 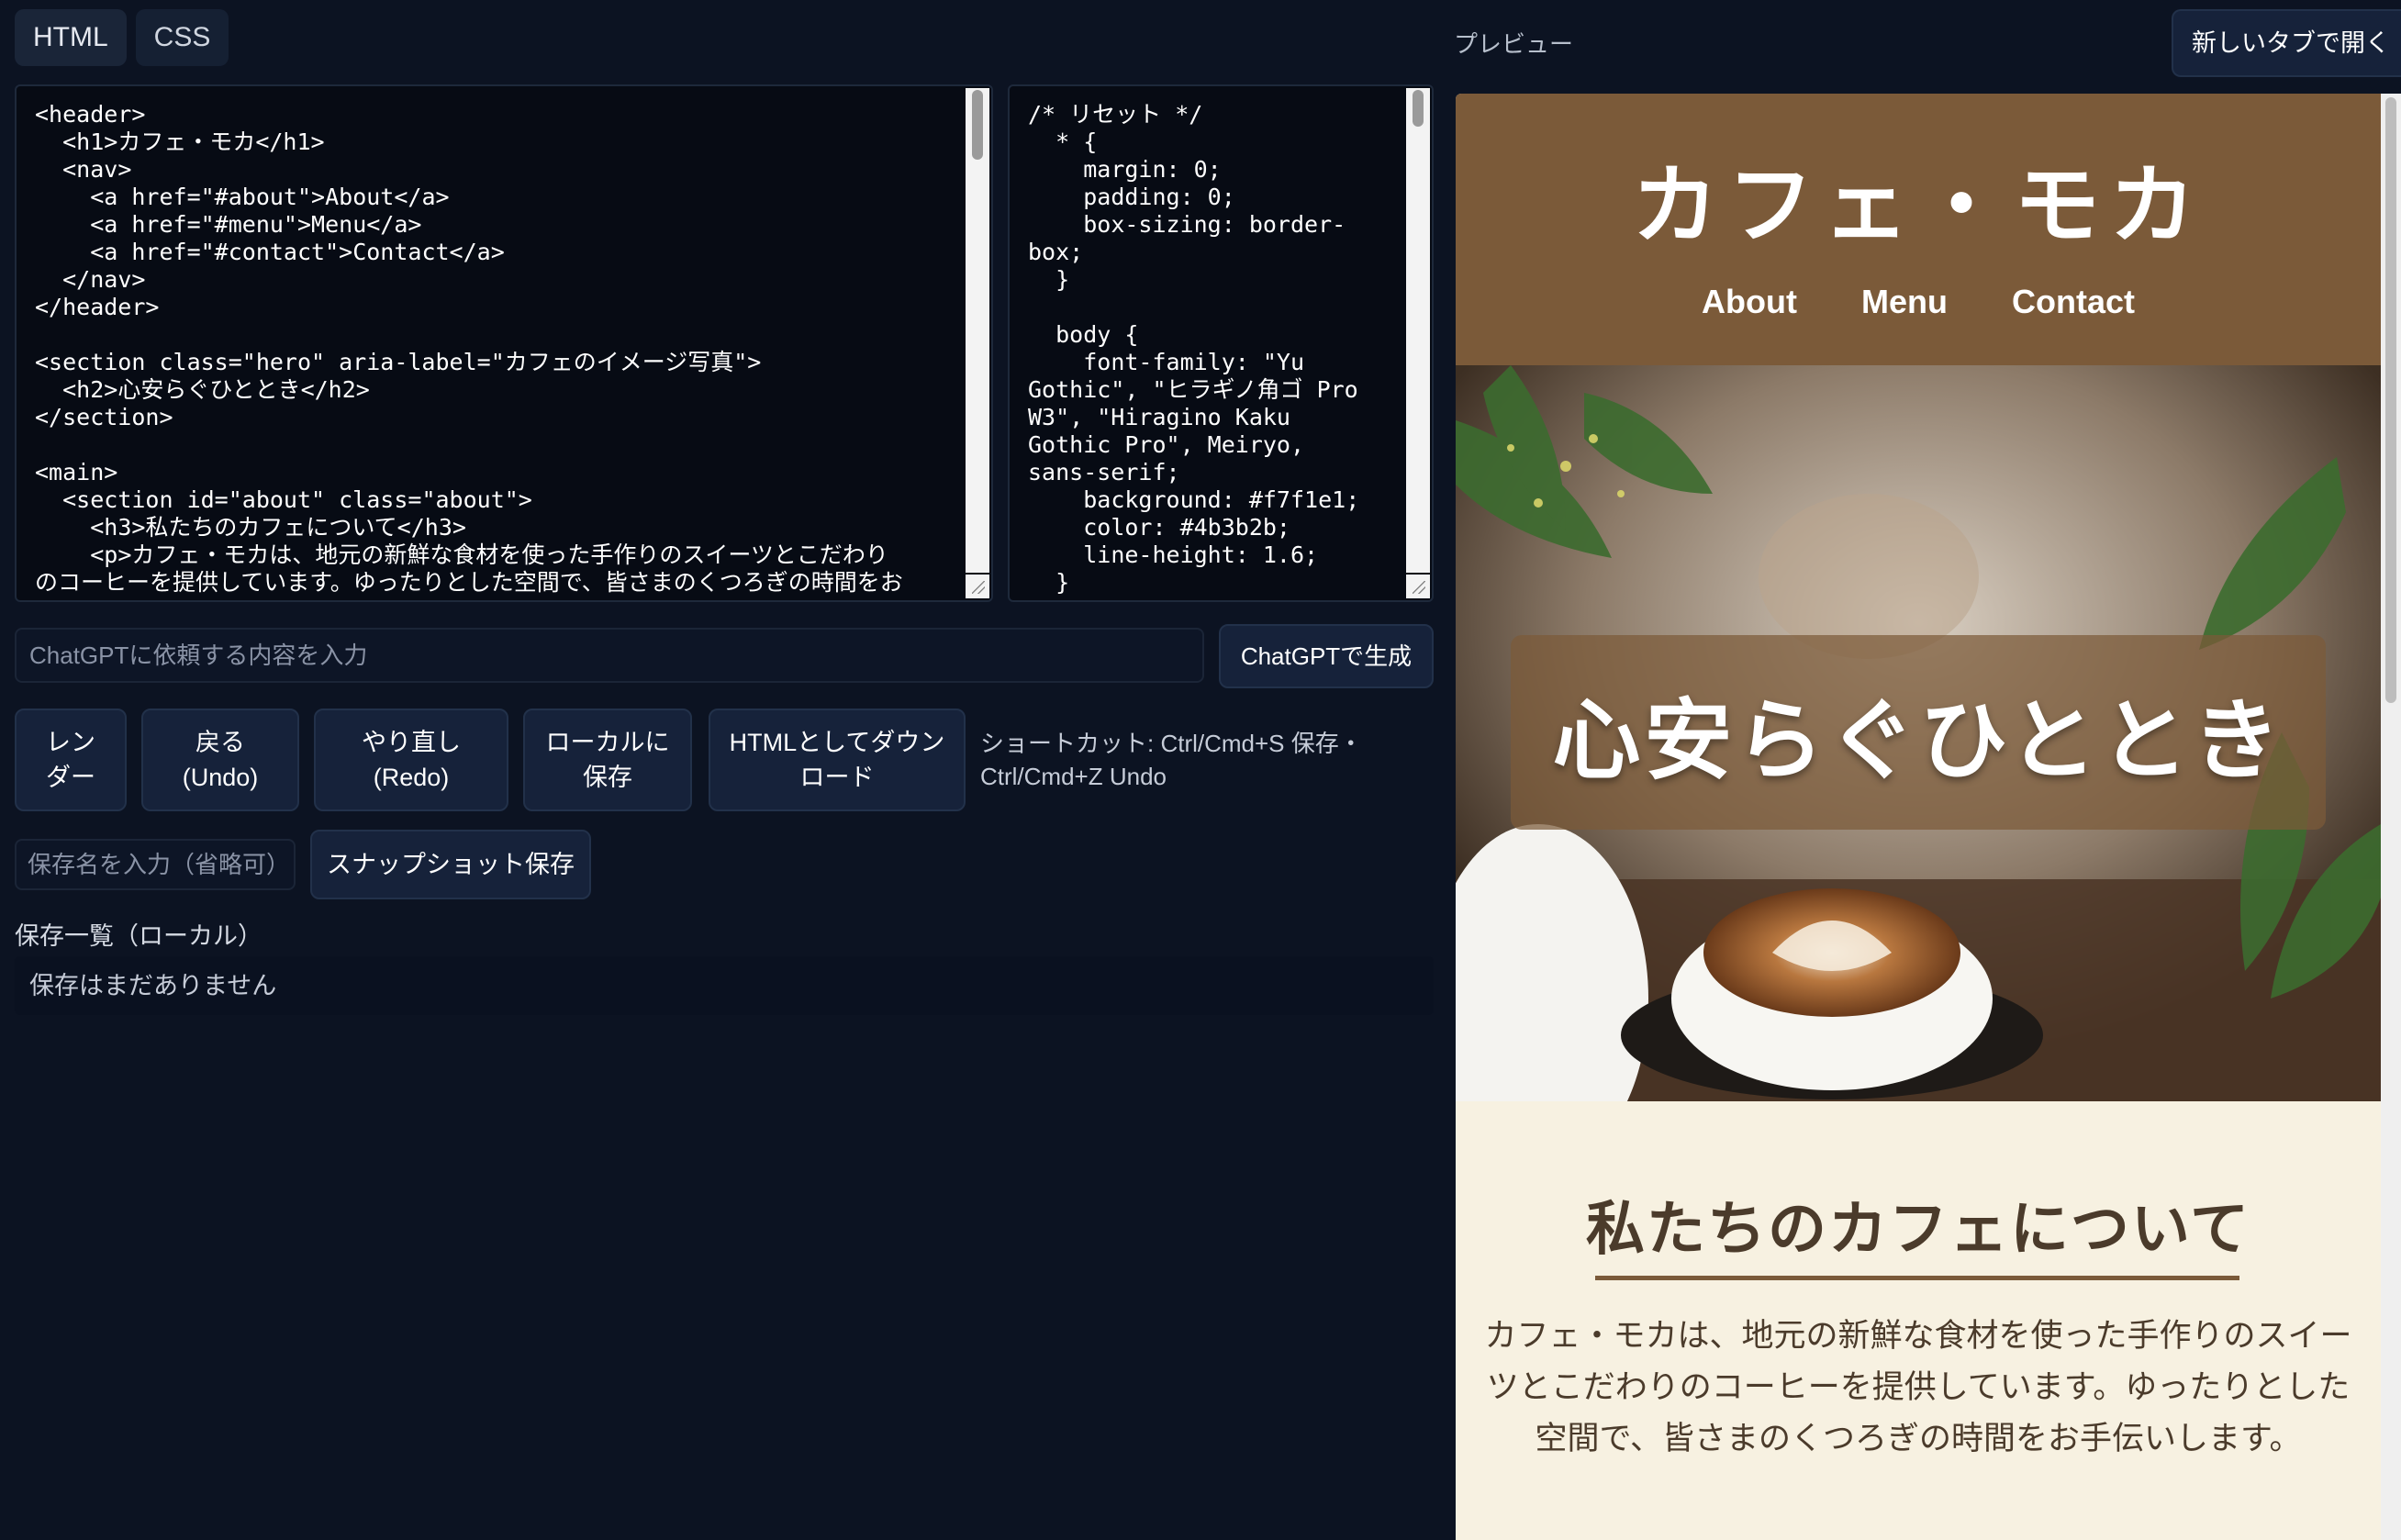 What do you see at coordinates (71, 37) in the screenshot?
I see `tab-html: HTML` at bounding box center [71, 37].